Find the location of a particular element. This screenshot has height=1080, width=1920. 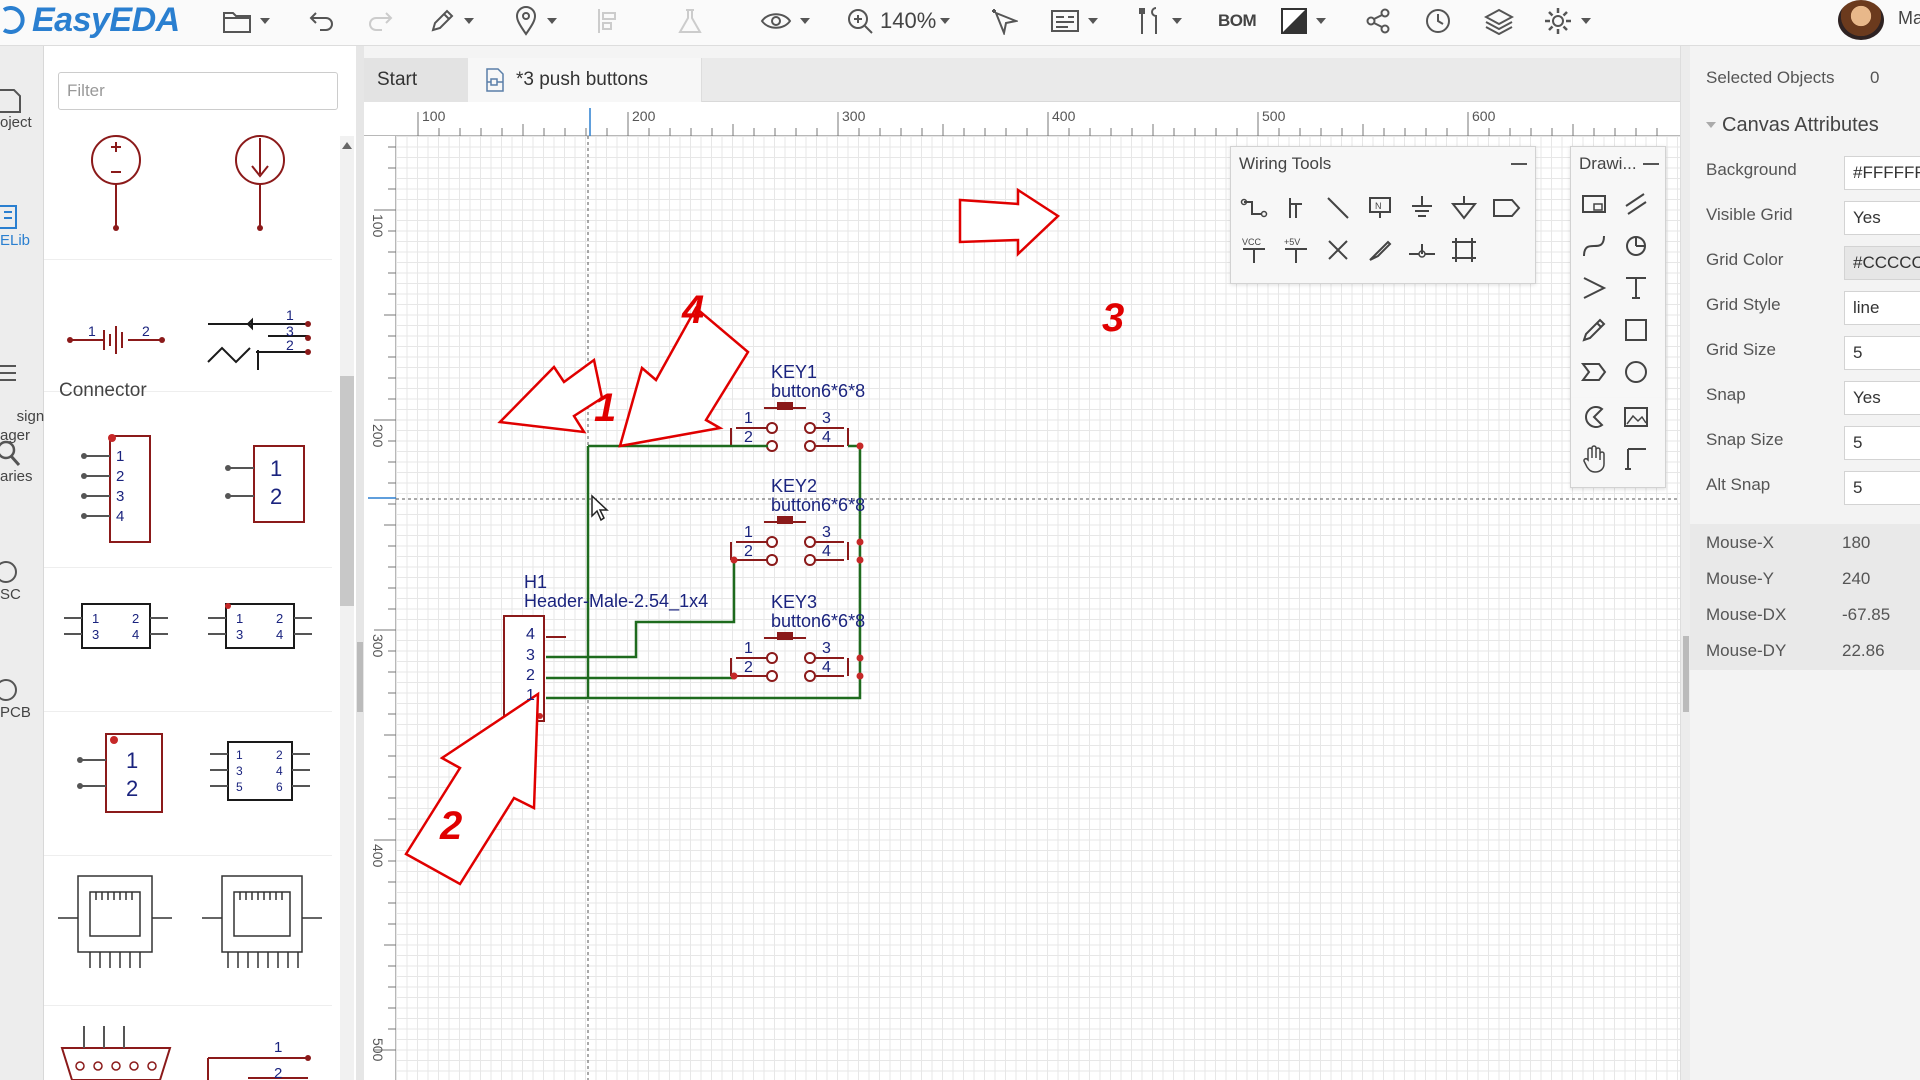

tab-schematic: *3 push buttons is located at coordinates (585, 80).